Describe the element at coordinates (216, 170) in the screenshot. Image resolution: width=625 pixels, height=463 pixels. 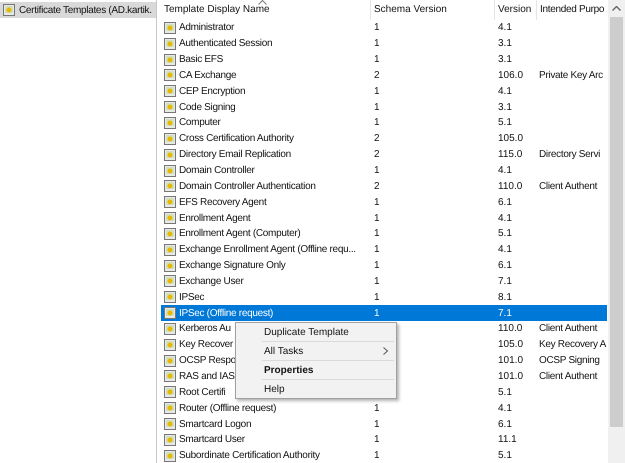
I see `template-name: Domain Controller` at that location.